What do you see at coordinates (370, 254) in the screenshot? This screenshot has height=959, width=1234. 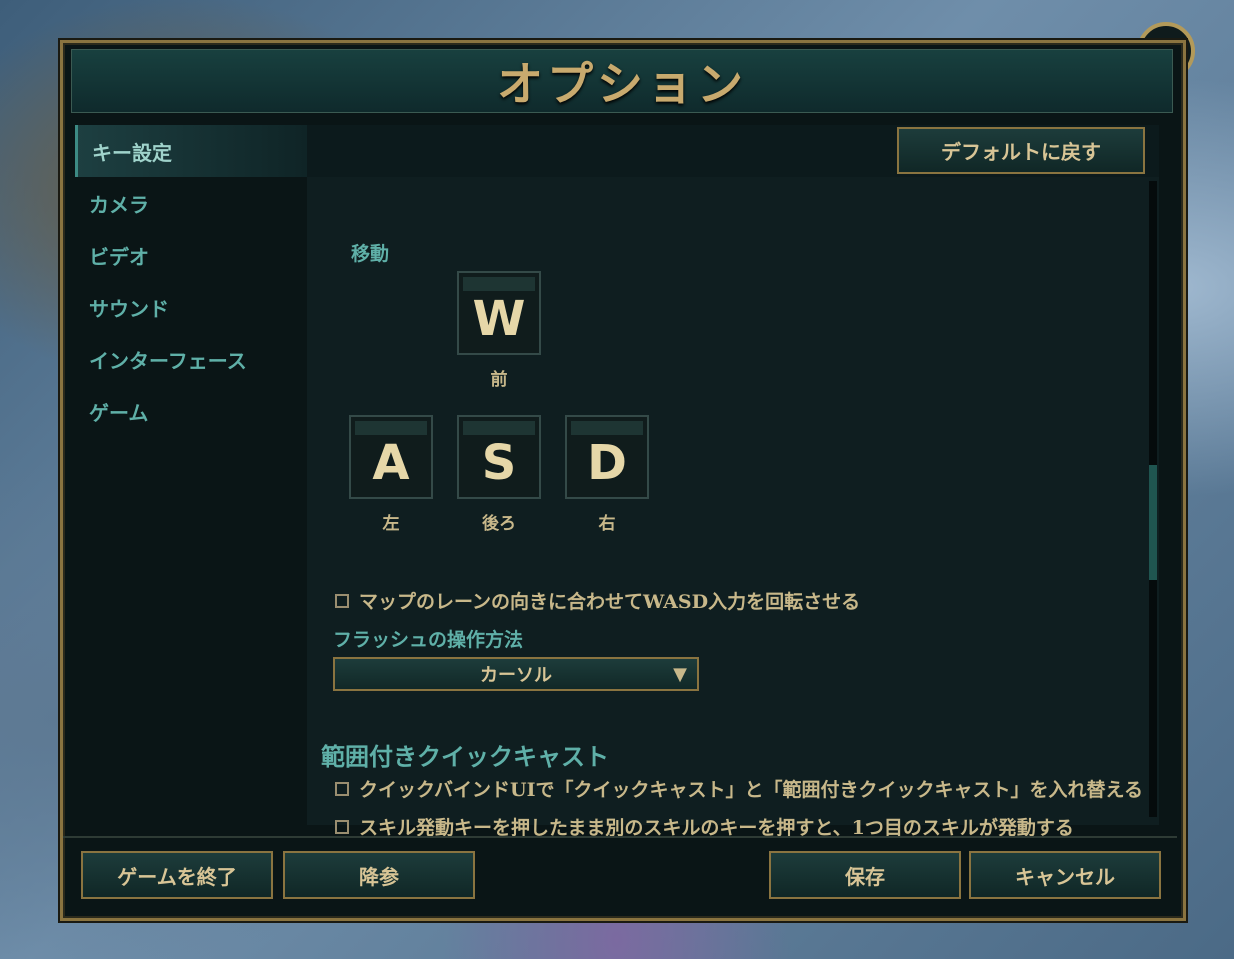 I see `movement-section-label: 移動` at bounding box center [370, 254].